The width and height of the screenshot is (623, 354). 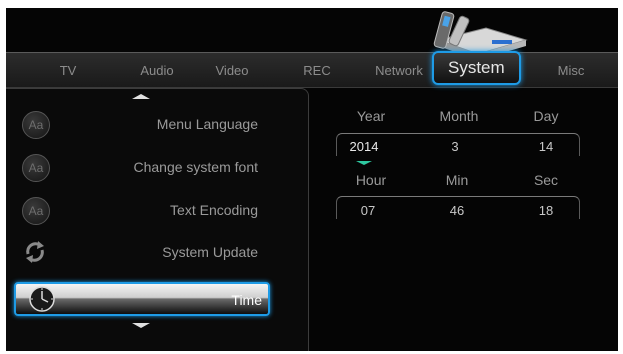 What do you see at coordinates (214, 210) in the screenshot?
I see `menu-item-label: Text Encoding` at bounding box center [214, 210].